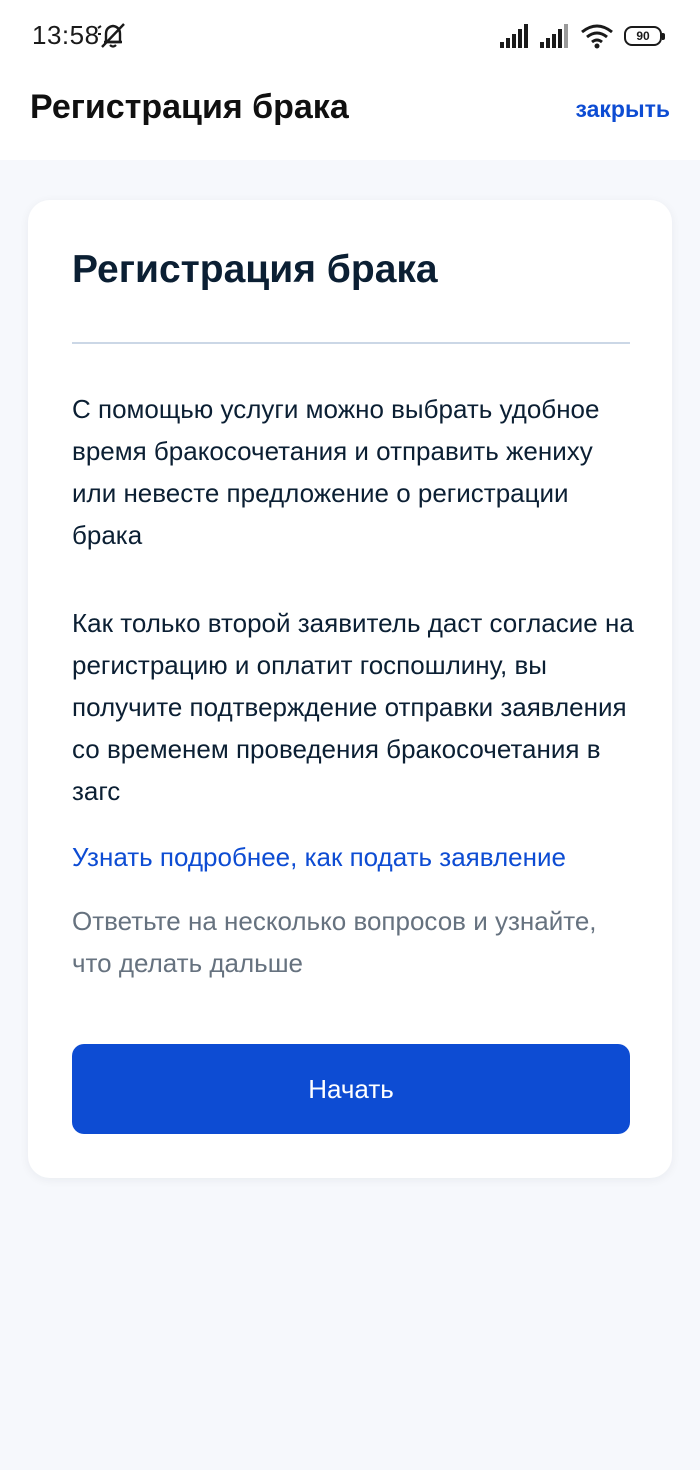 The height and width of the screenshot is (1470, 700). What do you see at coordinates (622, 109) in the screenshot?
I see `close-button: закрыть` at bounding box center [622, 109].